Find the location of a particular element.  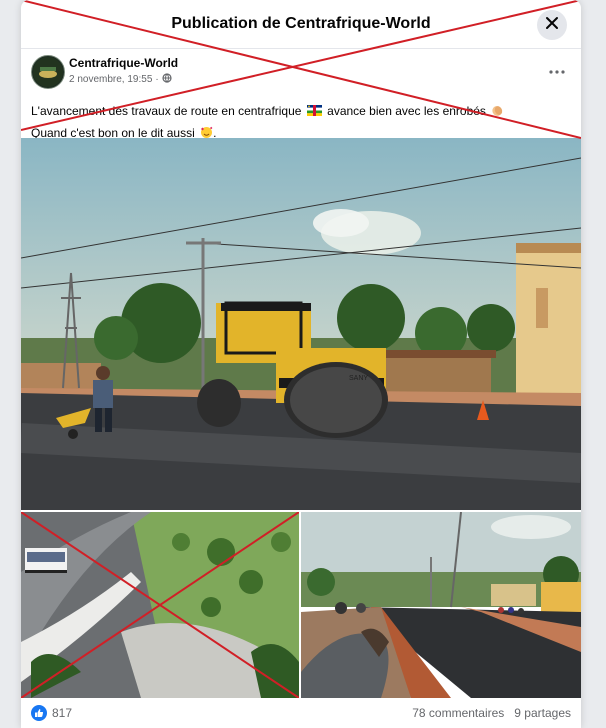

globe-icon is located at coordinates (167, 79).